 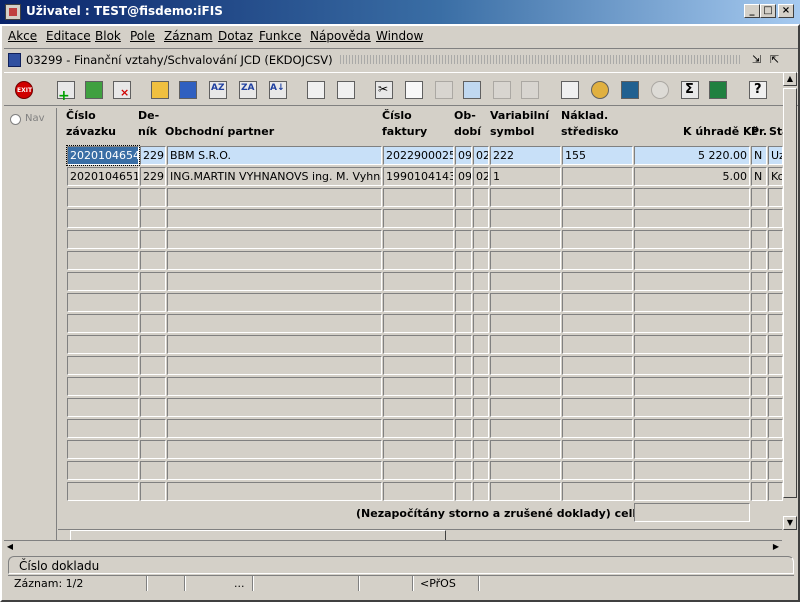 What do you see at coordinates (218, 90) in the screenshot?
I see `sort-asc-icon: AZ` at bounding box center [218, 90].